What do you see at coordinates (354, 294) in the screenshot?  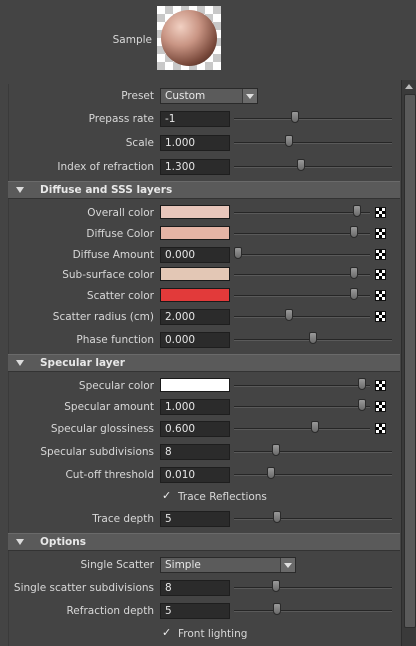 I see `scatter-color-slider-handle` at bounding box center [354, 294].